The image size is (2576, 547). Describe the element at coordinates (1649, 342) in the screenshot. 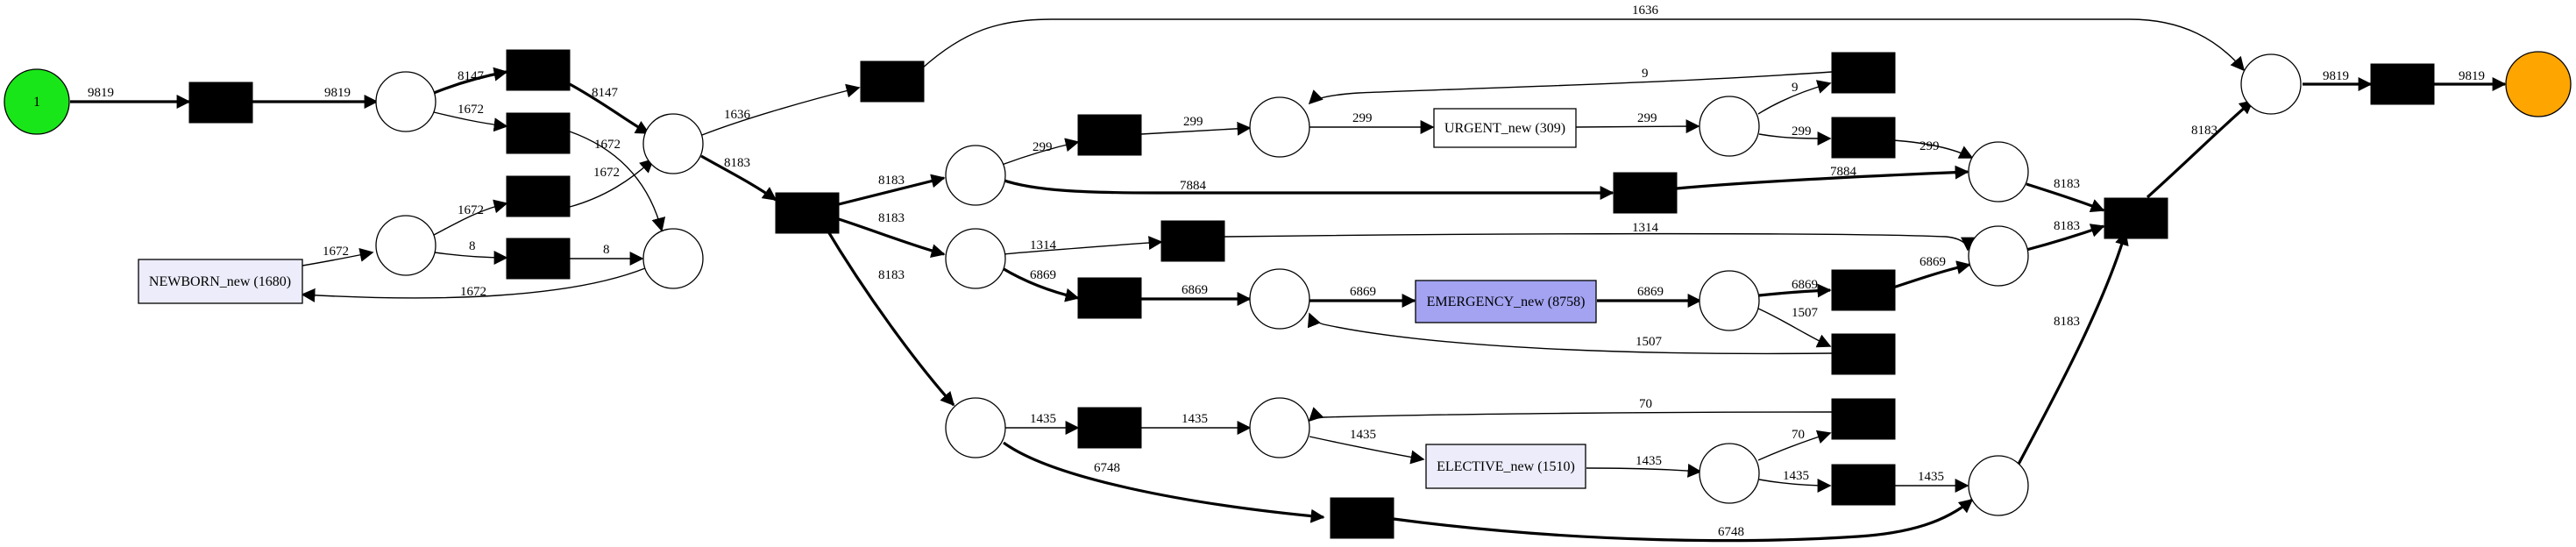

I see `arc-label: 1507` at that location.